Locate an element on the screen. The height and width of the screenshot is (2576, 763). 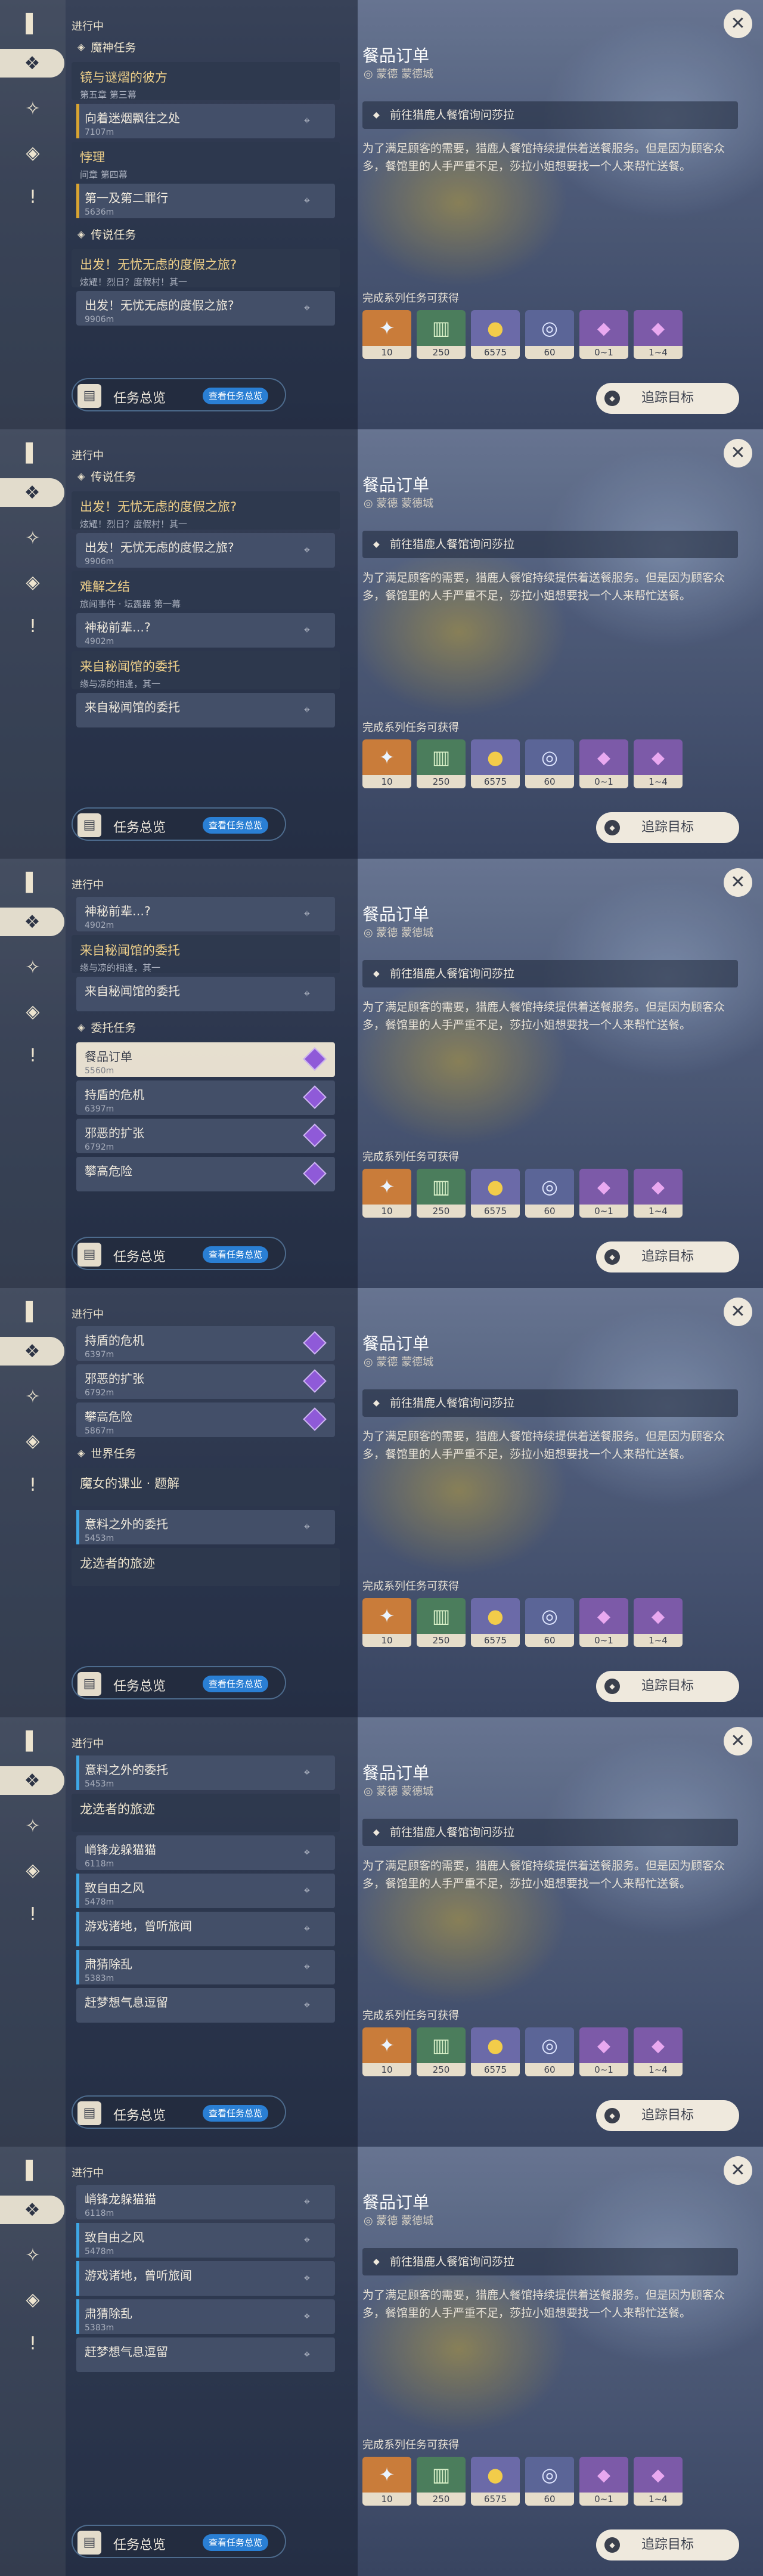
quest-group: 魔女的课业 · 题解 is located at coordinates (206, 1487).